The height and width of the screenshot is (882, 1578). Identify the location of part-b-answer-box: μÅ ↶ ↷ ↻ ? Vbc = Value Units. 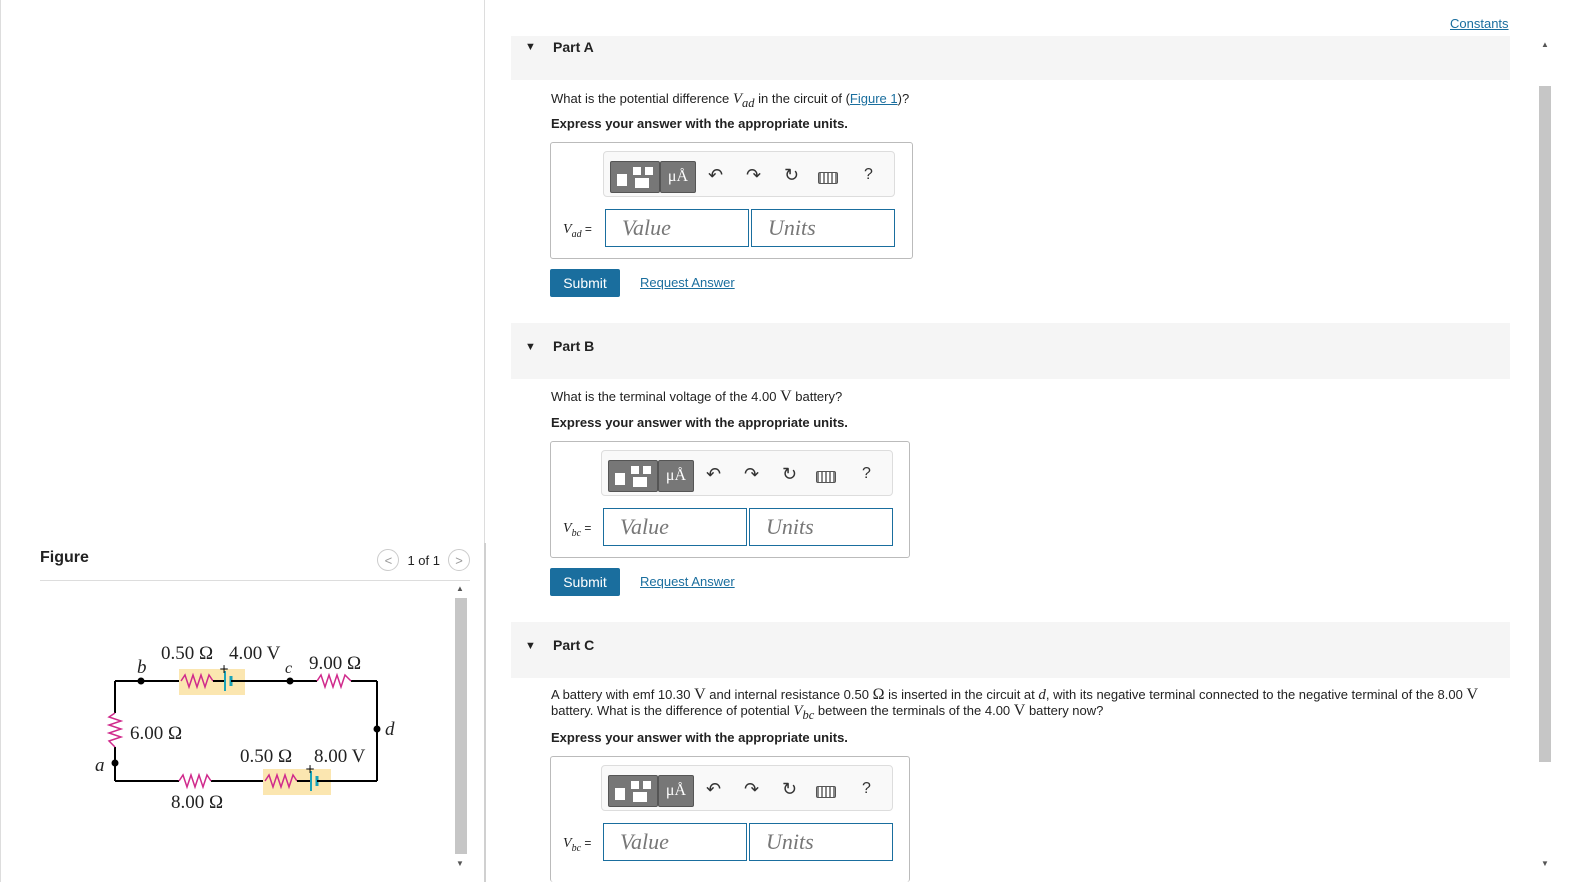
(730, 499).